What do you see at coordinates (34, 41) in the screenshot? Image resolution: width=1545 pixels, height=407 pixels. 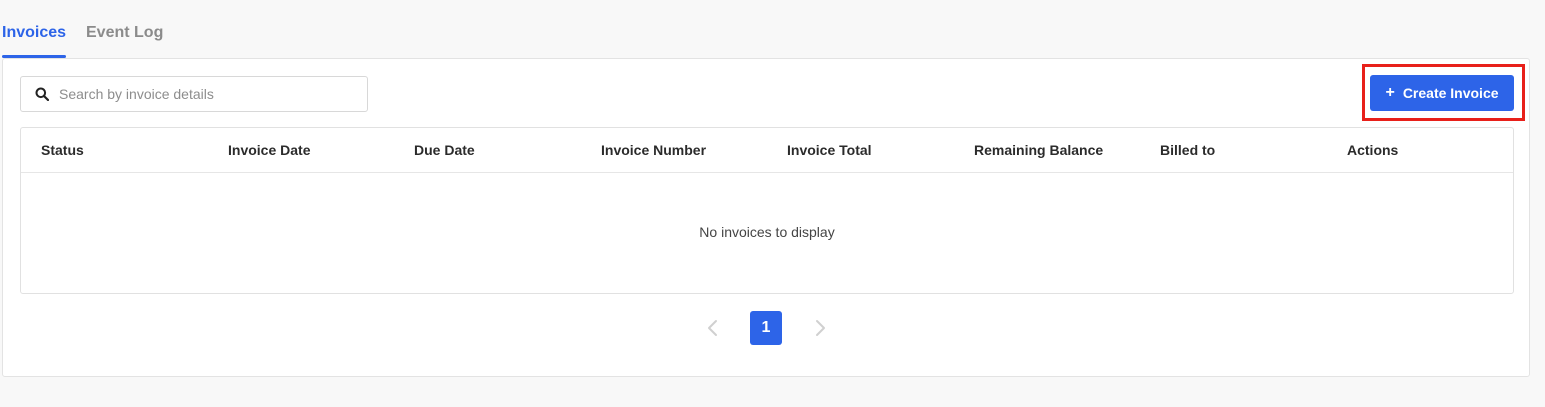 I see `tab-invoices: Invoices` at bounding box center [34, 41].